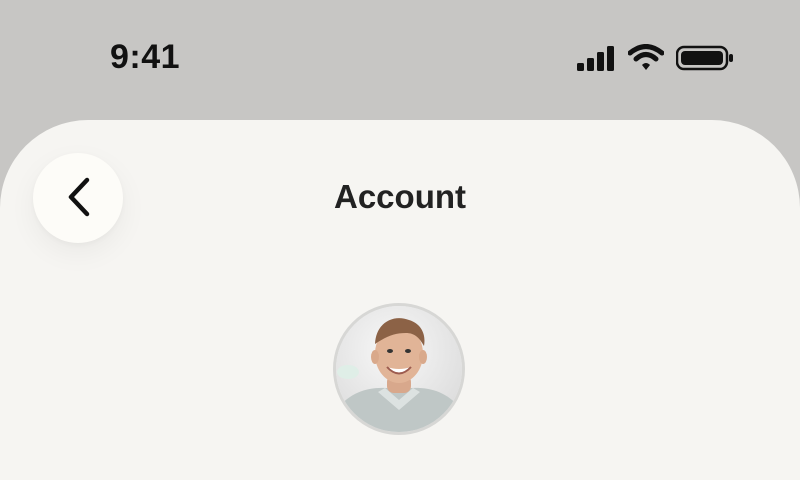  Describe the element at coordinates (400, 196) in the screenshot. I see `page-title: Account` at that location.